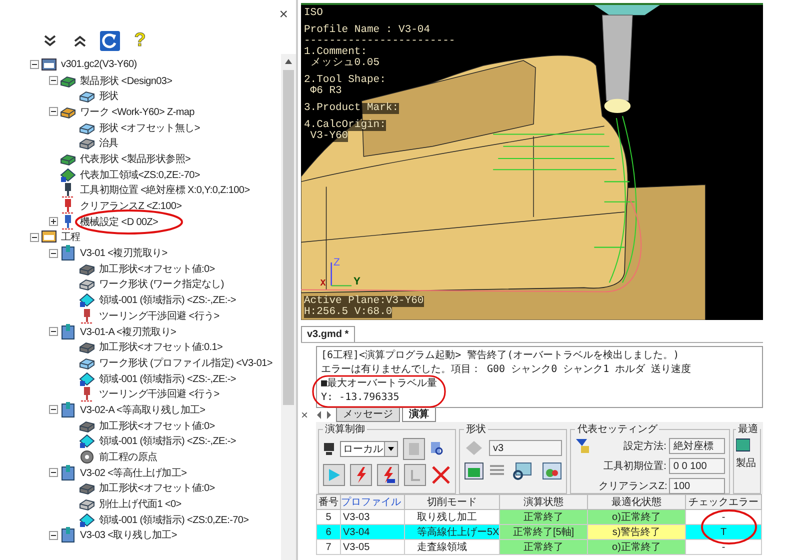  Describe the element at coordinates (143, 409) in the screenshot. I see `tree-item: V3-02-A <等高取り残し加工>` at that location.